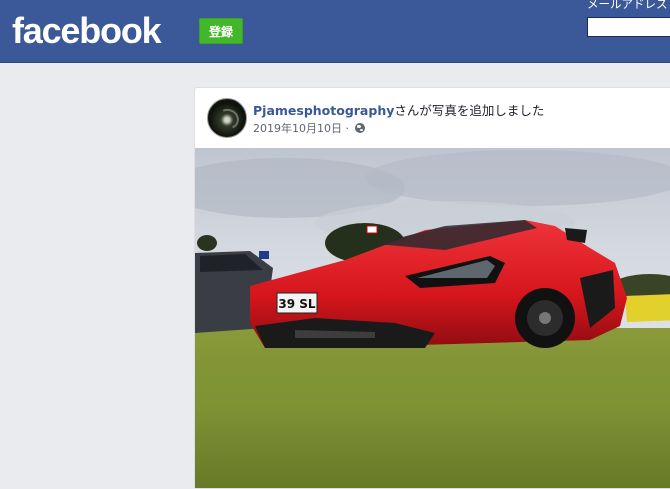  I want to click on author-link: Pjamesphotography, so click(323, 110).